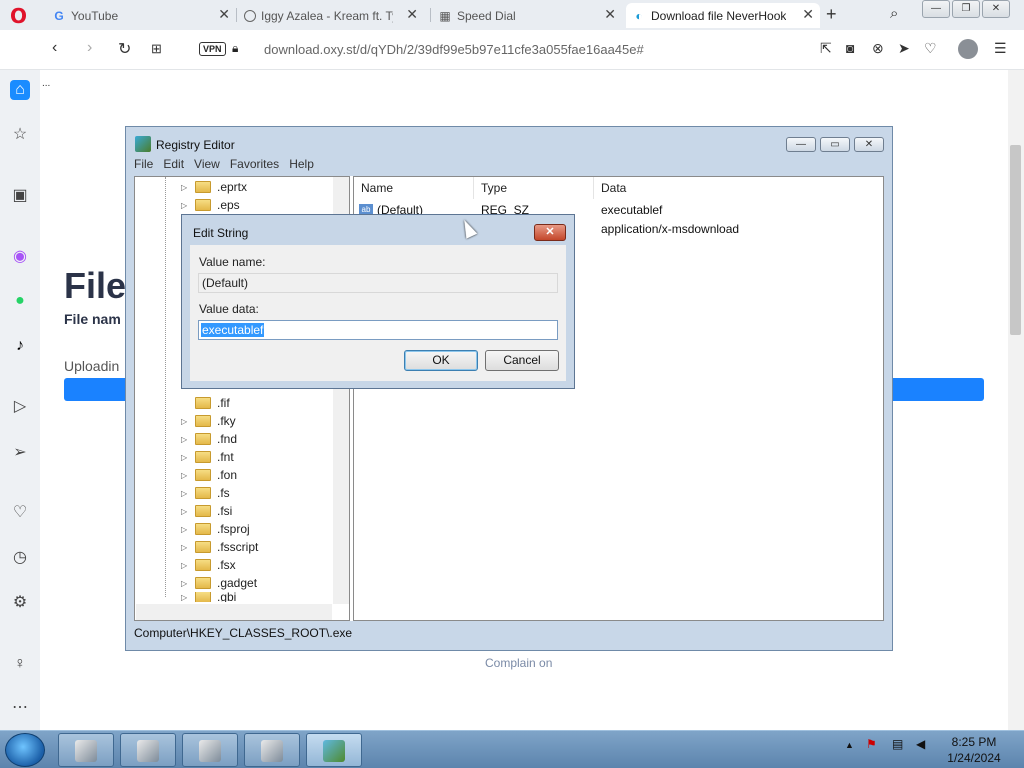 The image size is (1024, 768). I want to click on bookmark-icon: ☆, so click(20, 135).